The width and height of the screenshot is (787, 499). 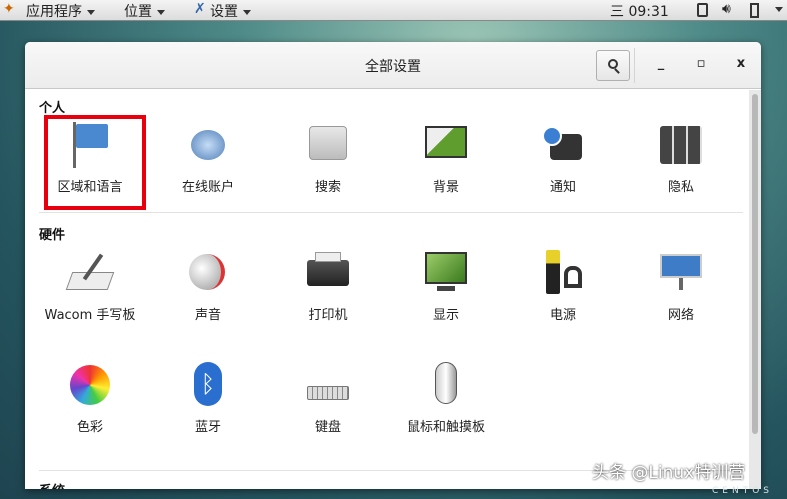 I want to click on notifications-icon, so click(x=563, y=144).